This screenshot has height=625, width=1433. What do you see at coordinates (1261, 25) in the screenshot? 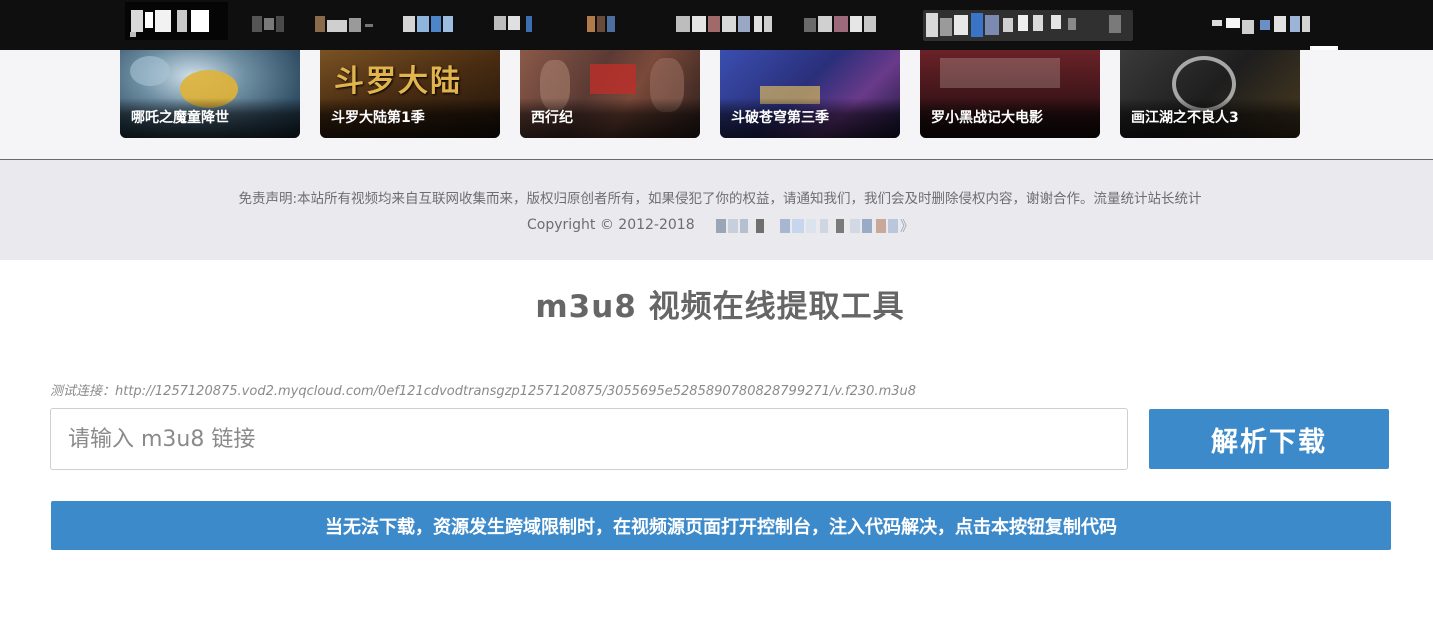
I see `user-menu` at bounding box center [1261, 25].